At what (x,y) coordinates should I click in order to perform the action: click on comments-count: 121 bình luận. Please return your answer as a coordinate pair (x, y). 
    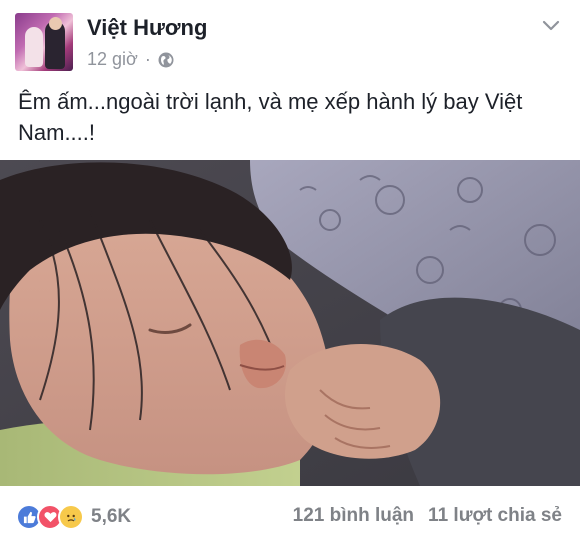
    Looking at the image, I should click on (353, 516).